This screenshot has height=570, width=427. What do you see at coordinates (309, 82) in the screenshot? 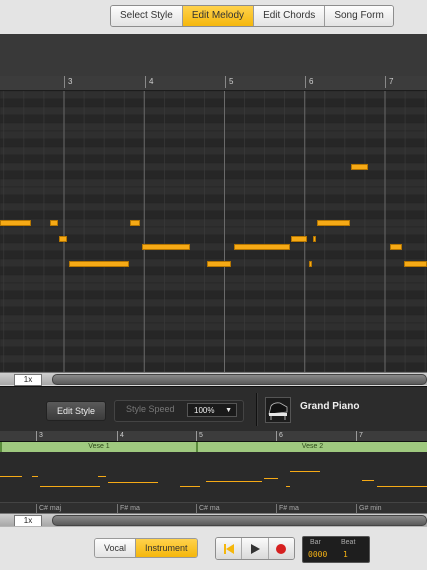
I see `ruler-bar-number: 6` at bounding box center [309, 82].